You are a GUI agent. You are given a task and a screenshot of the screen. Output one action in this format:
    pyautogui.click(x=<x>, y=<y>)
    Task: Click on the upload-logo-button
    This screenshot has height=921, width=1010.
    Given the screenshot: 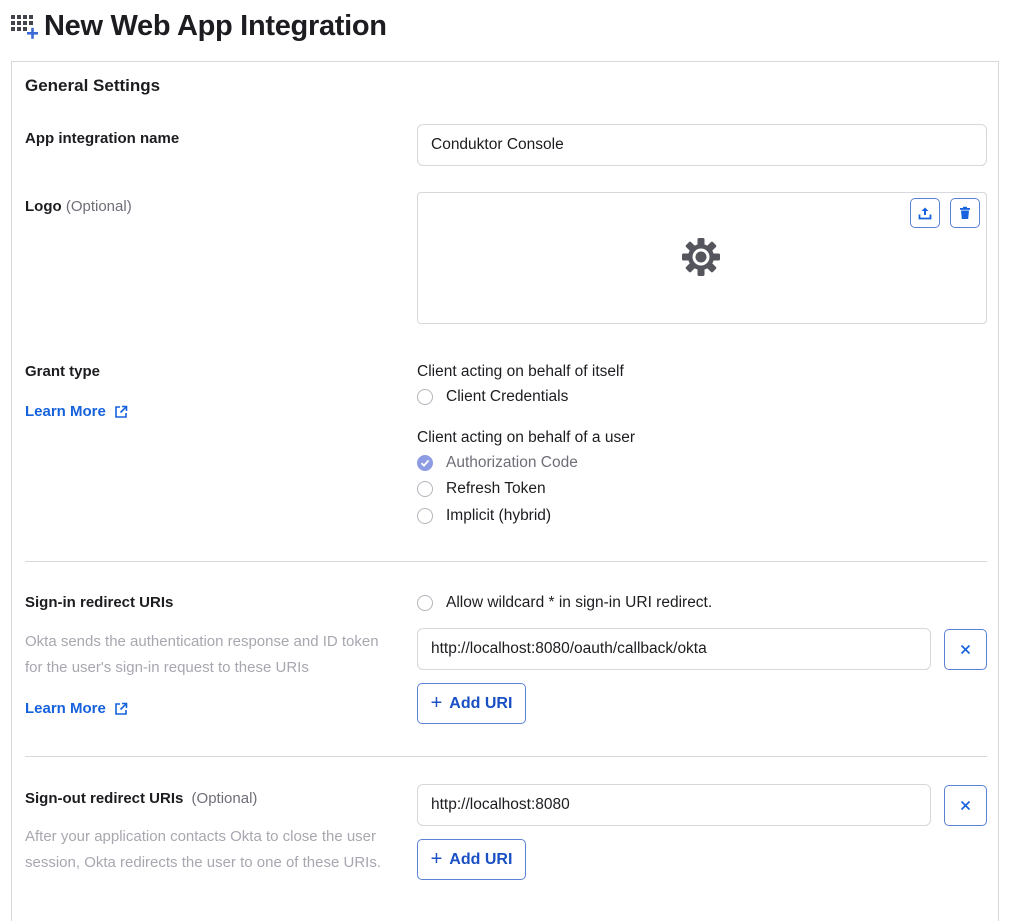 What is the action you would take?
    pyautogui.click(x=925, y=213)
    